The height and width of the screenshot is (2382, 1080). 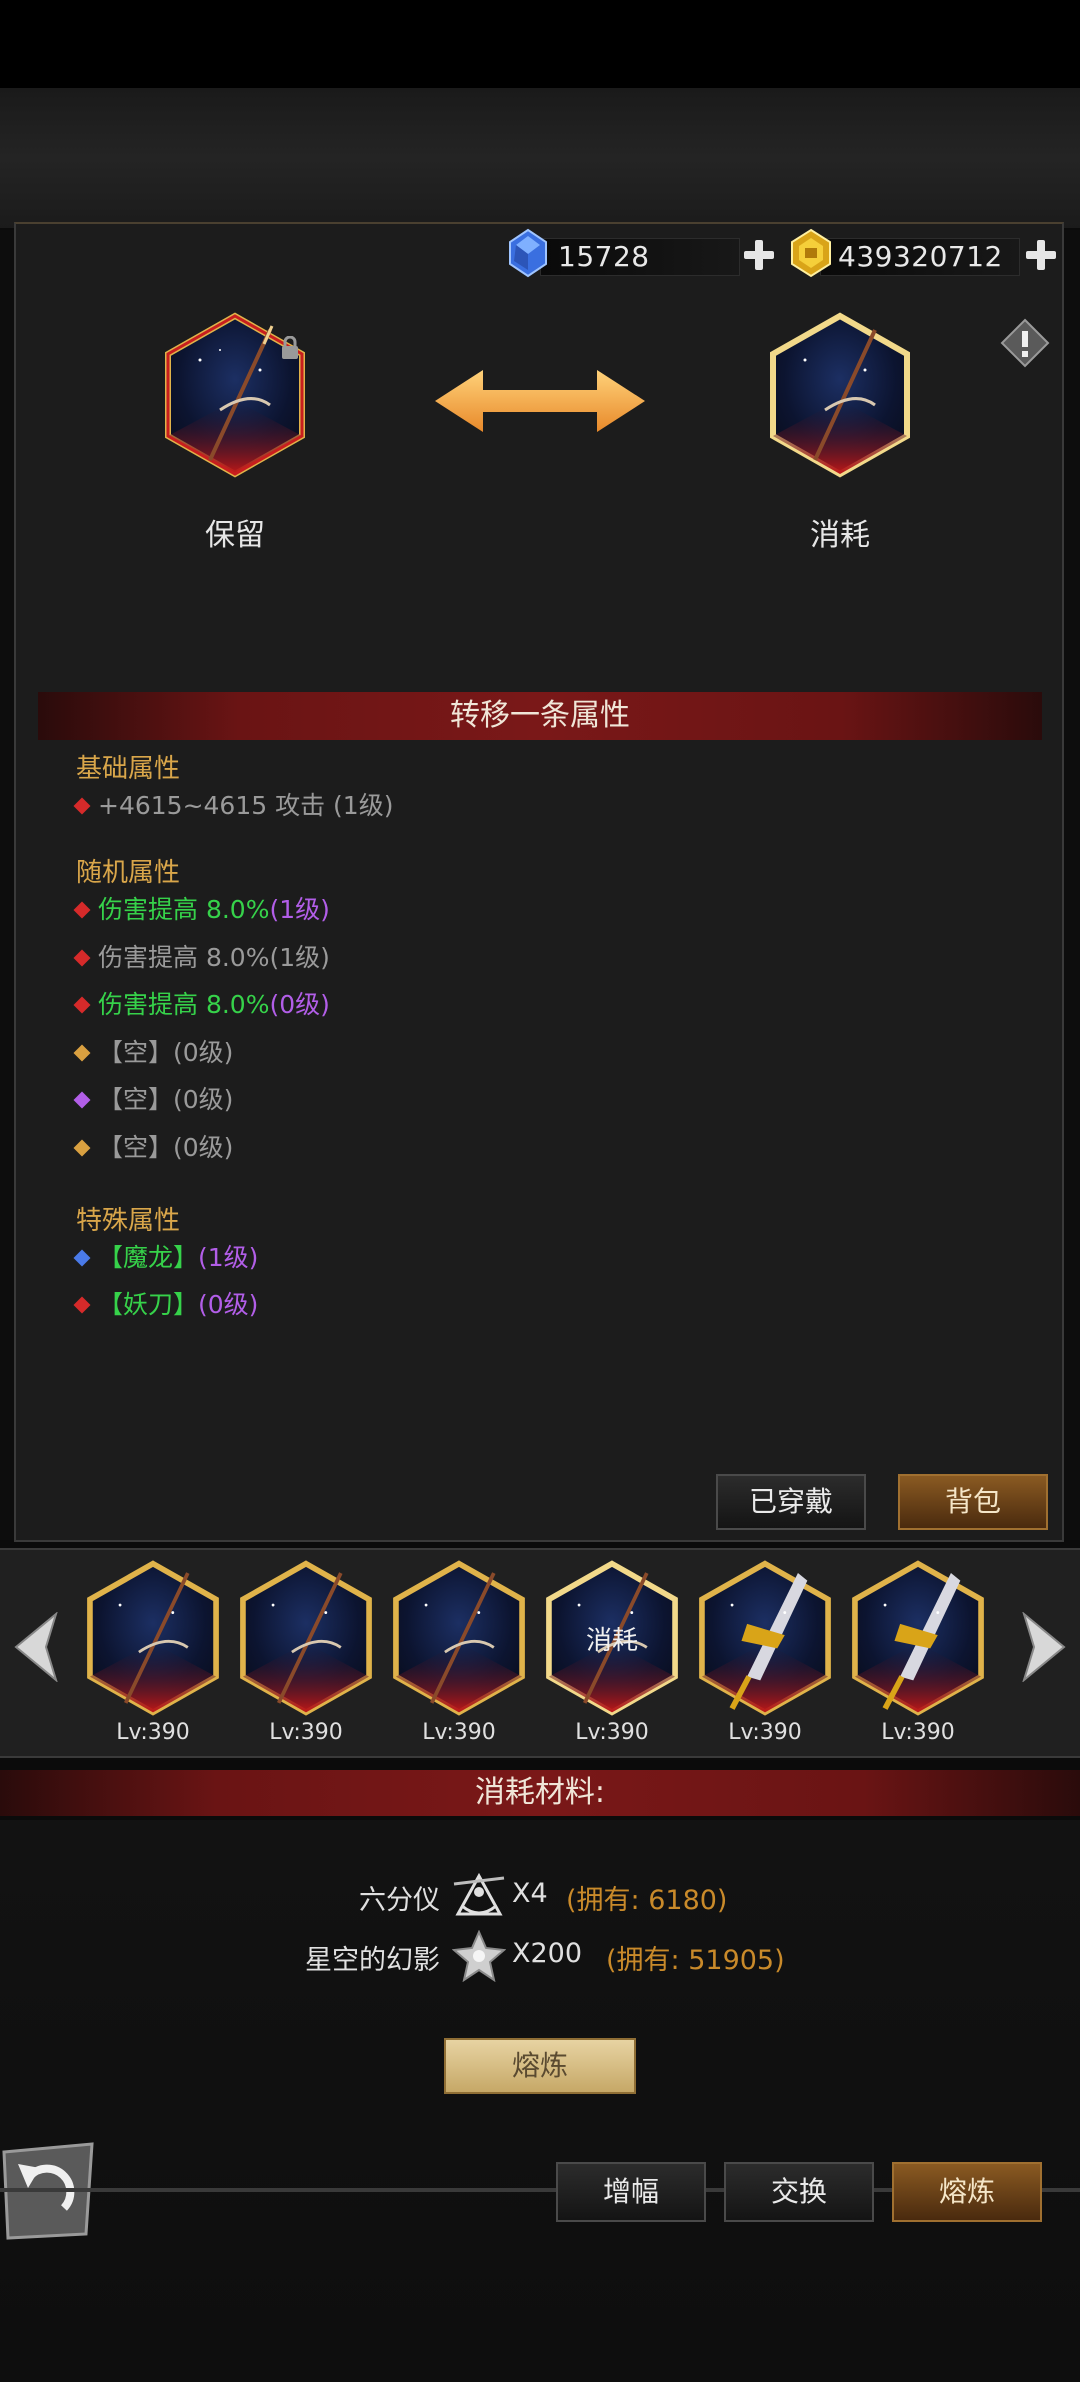 I want to click on materials-header: 消耗材料:, so click(x=540, y=1793).